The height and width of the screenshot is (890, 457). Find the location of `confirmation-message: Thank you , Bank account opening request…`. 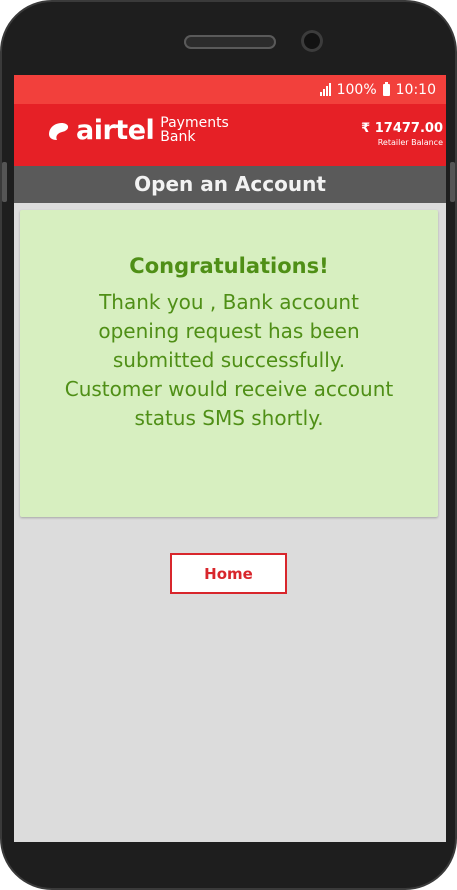

confirmation-message: Thank you , Bank account opening request… is located at coordinates (229, 360).